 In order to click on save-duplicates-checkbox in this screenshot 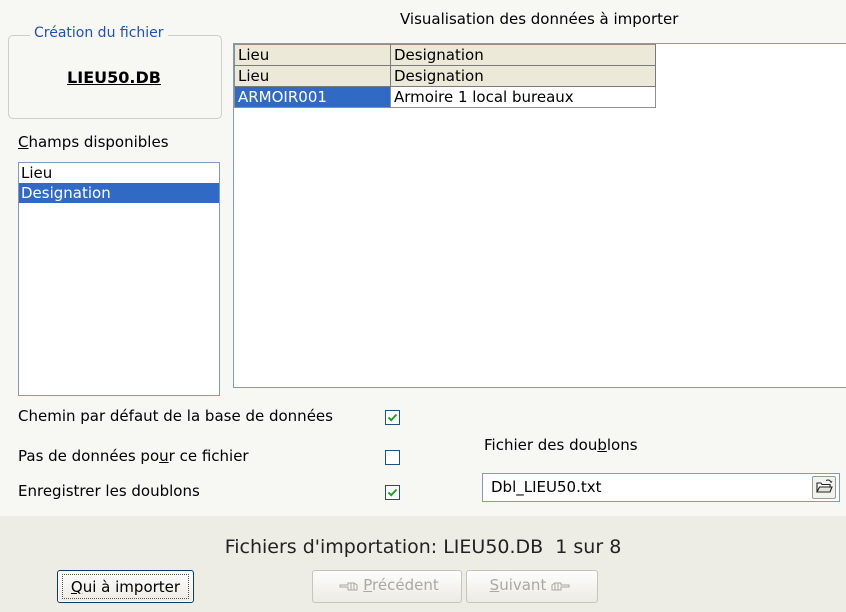, I will do `click(392, 492)`.